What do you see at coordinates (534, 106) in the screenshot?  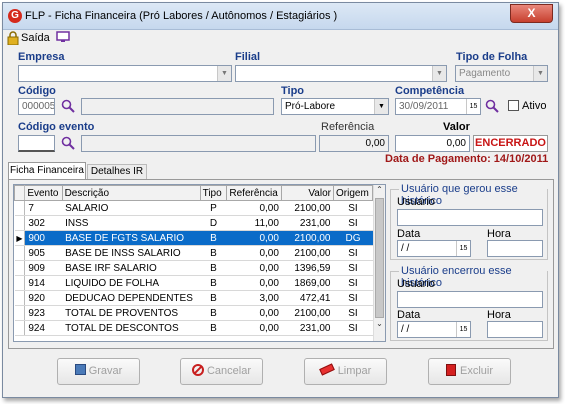 I see `ativo-label: Ativo` at bounding box center [534, 106].